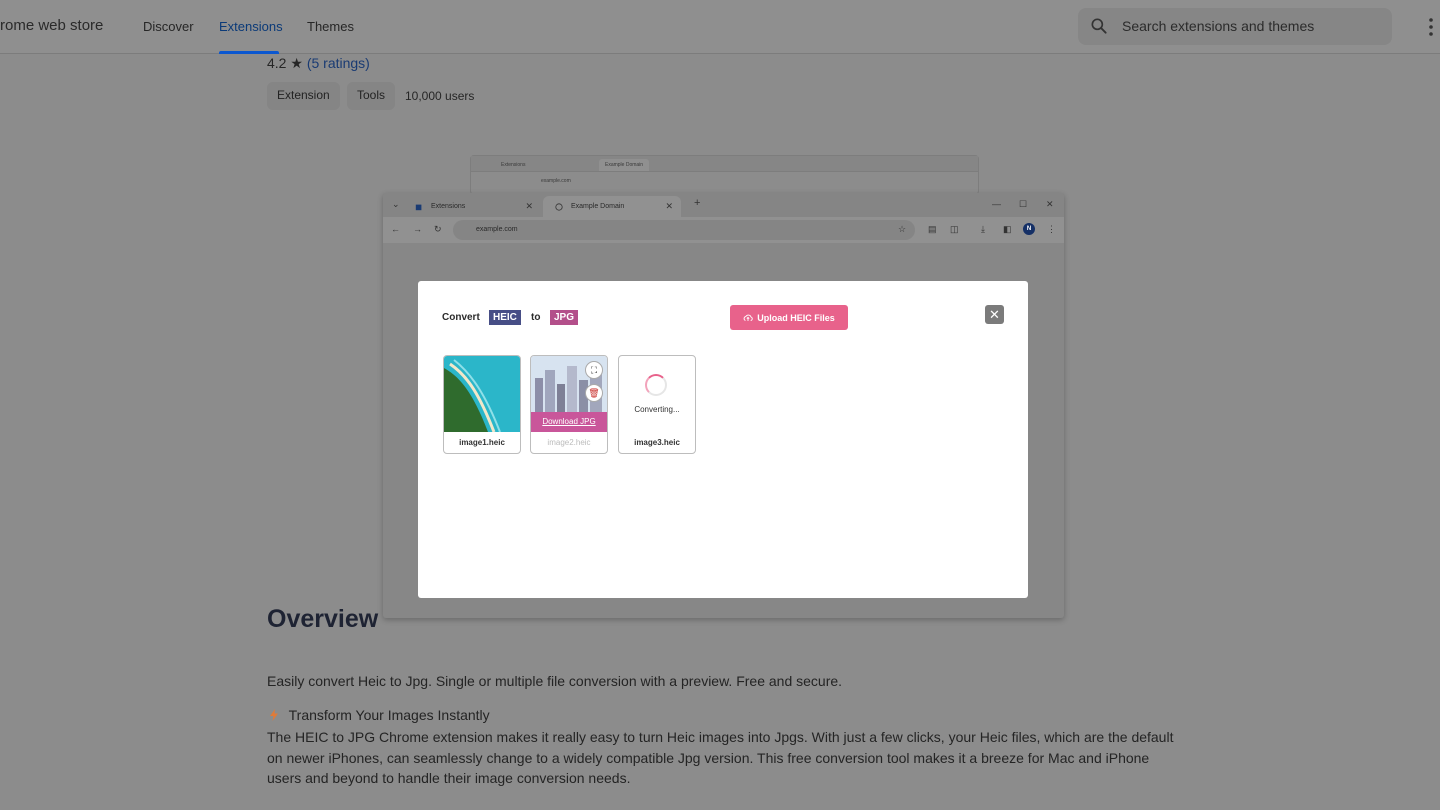 The height and width of the screenshot is (810, 1440). What do you see at coordinates (323, 619) in the screenshot?
I see `overview-heading: Overview` at bounding box center [323, 619].